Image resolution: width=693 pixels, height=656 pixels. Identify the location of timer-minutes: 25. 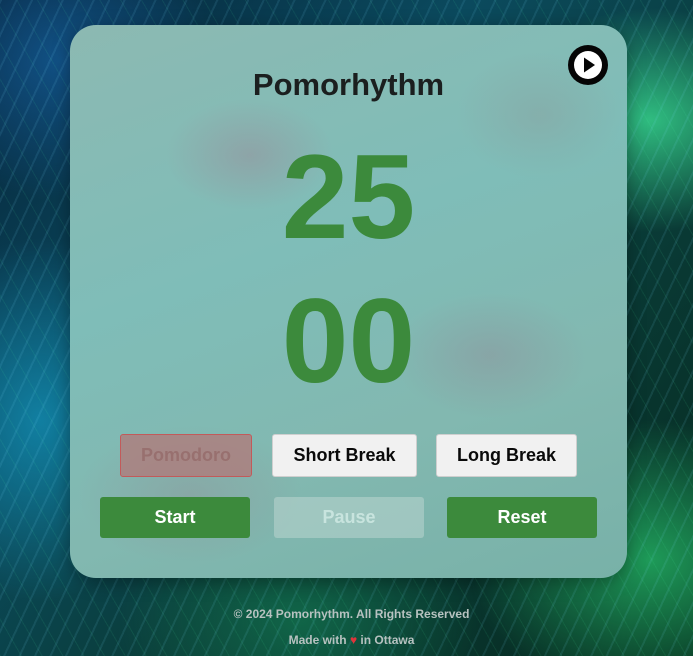
(348, 197).